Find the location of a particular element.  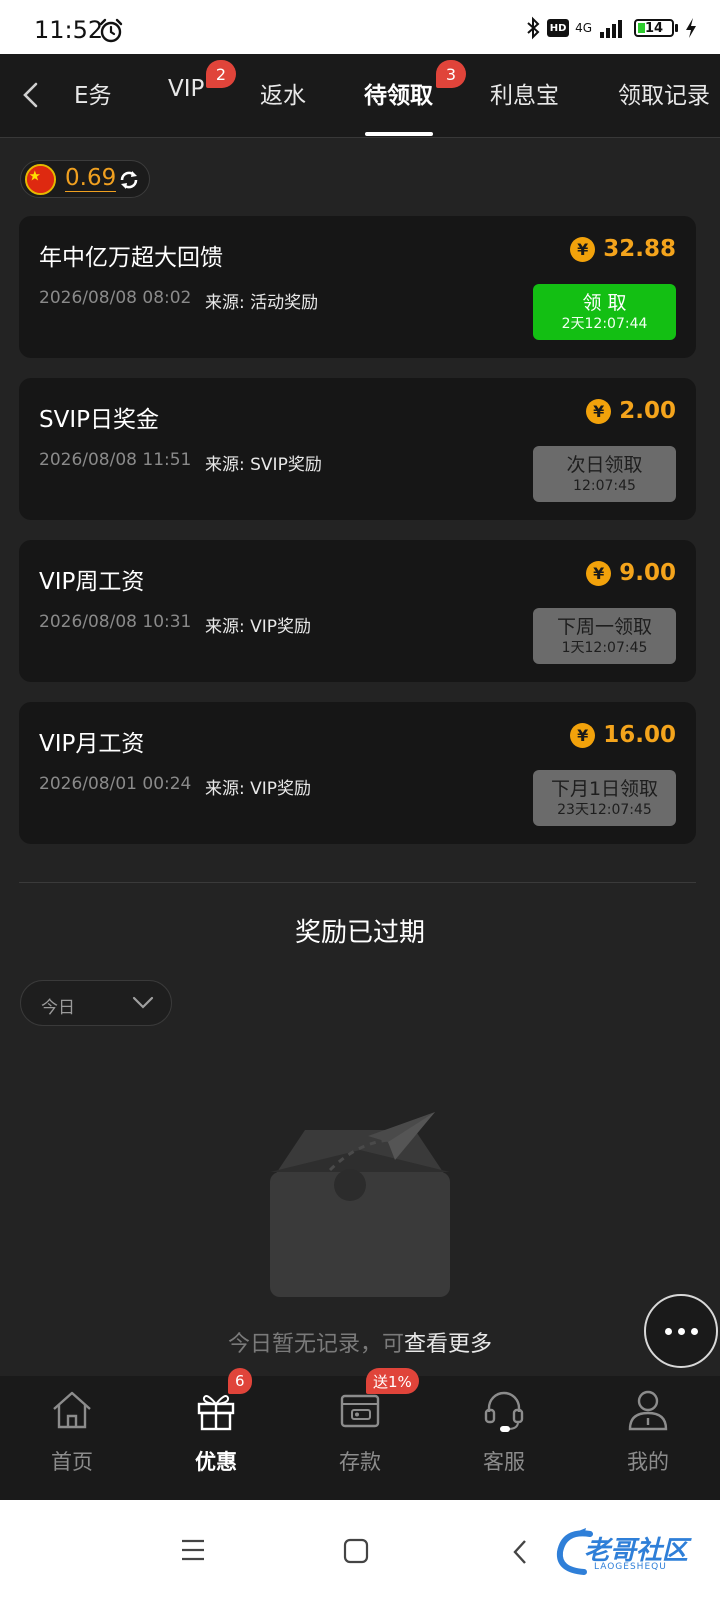

network-type: 4G is located at coordinates (583, 28).